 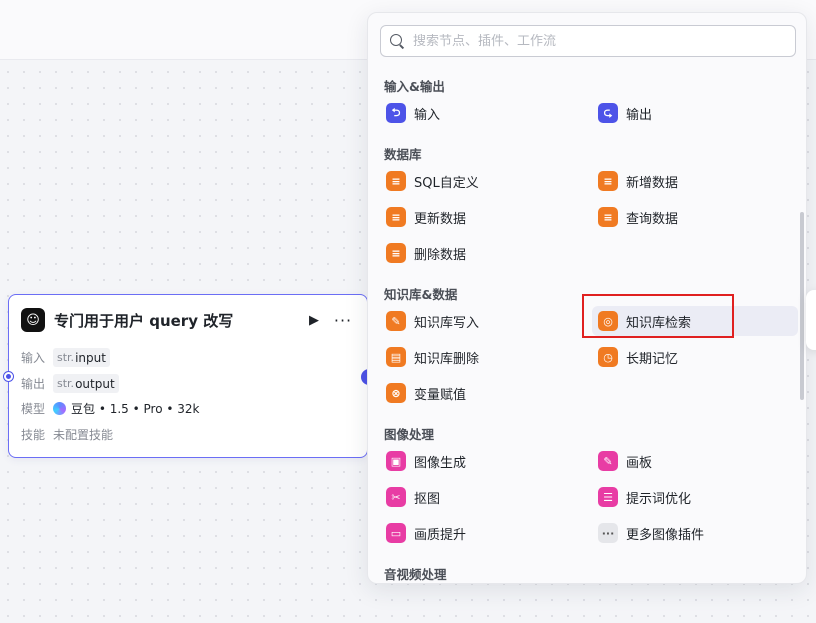 I want to click on param-name: input, so click(x=90, y=357).